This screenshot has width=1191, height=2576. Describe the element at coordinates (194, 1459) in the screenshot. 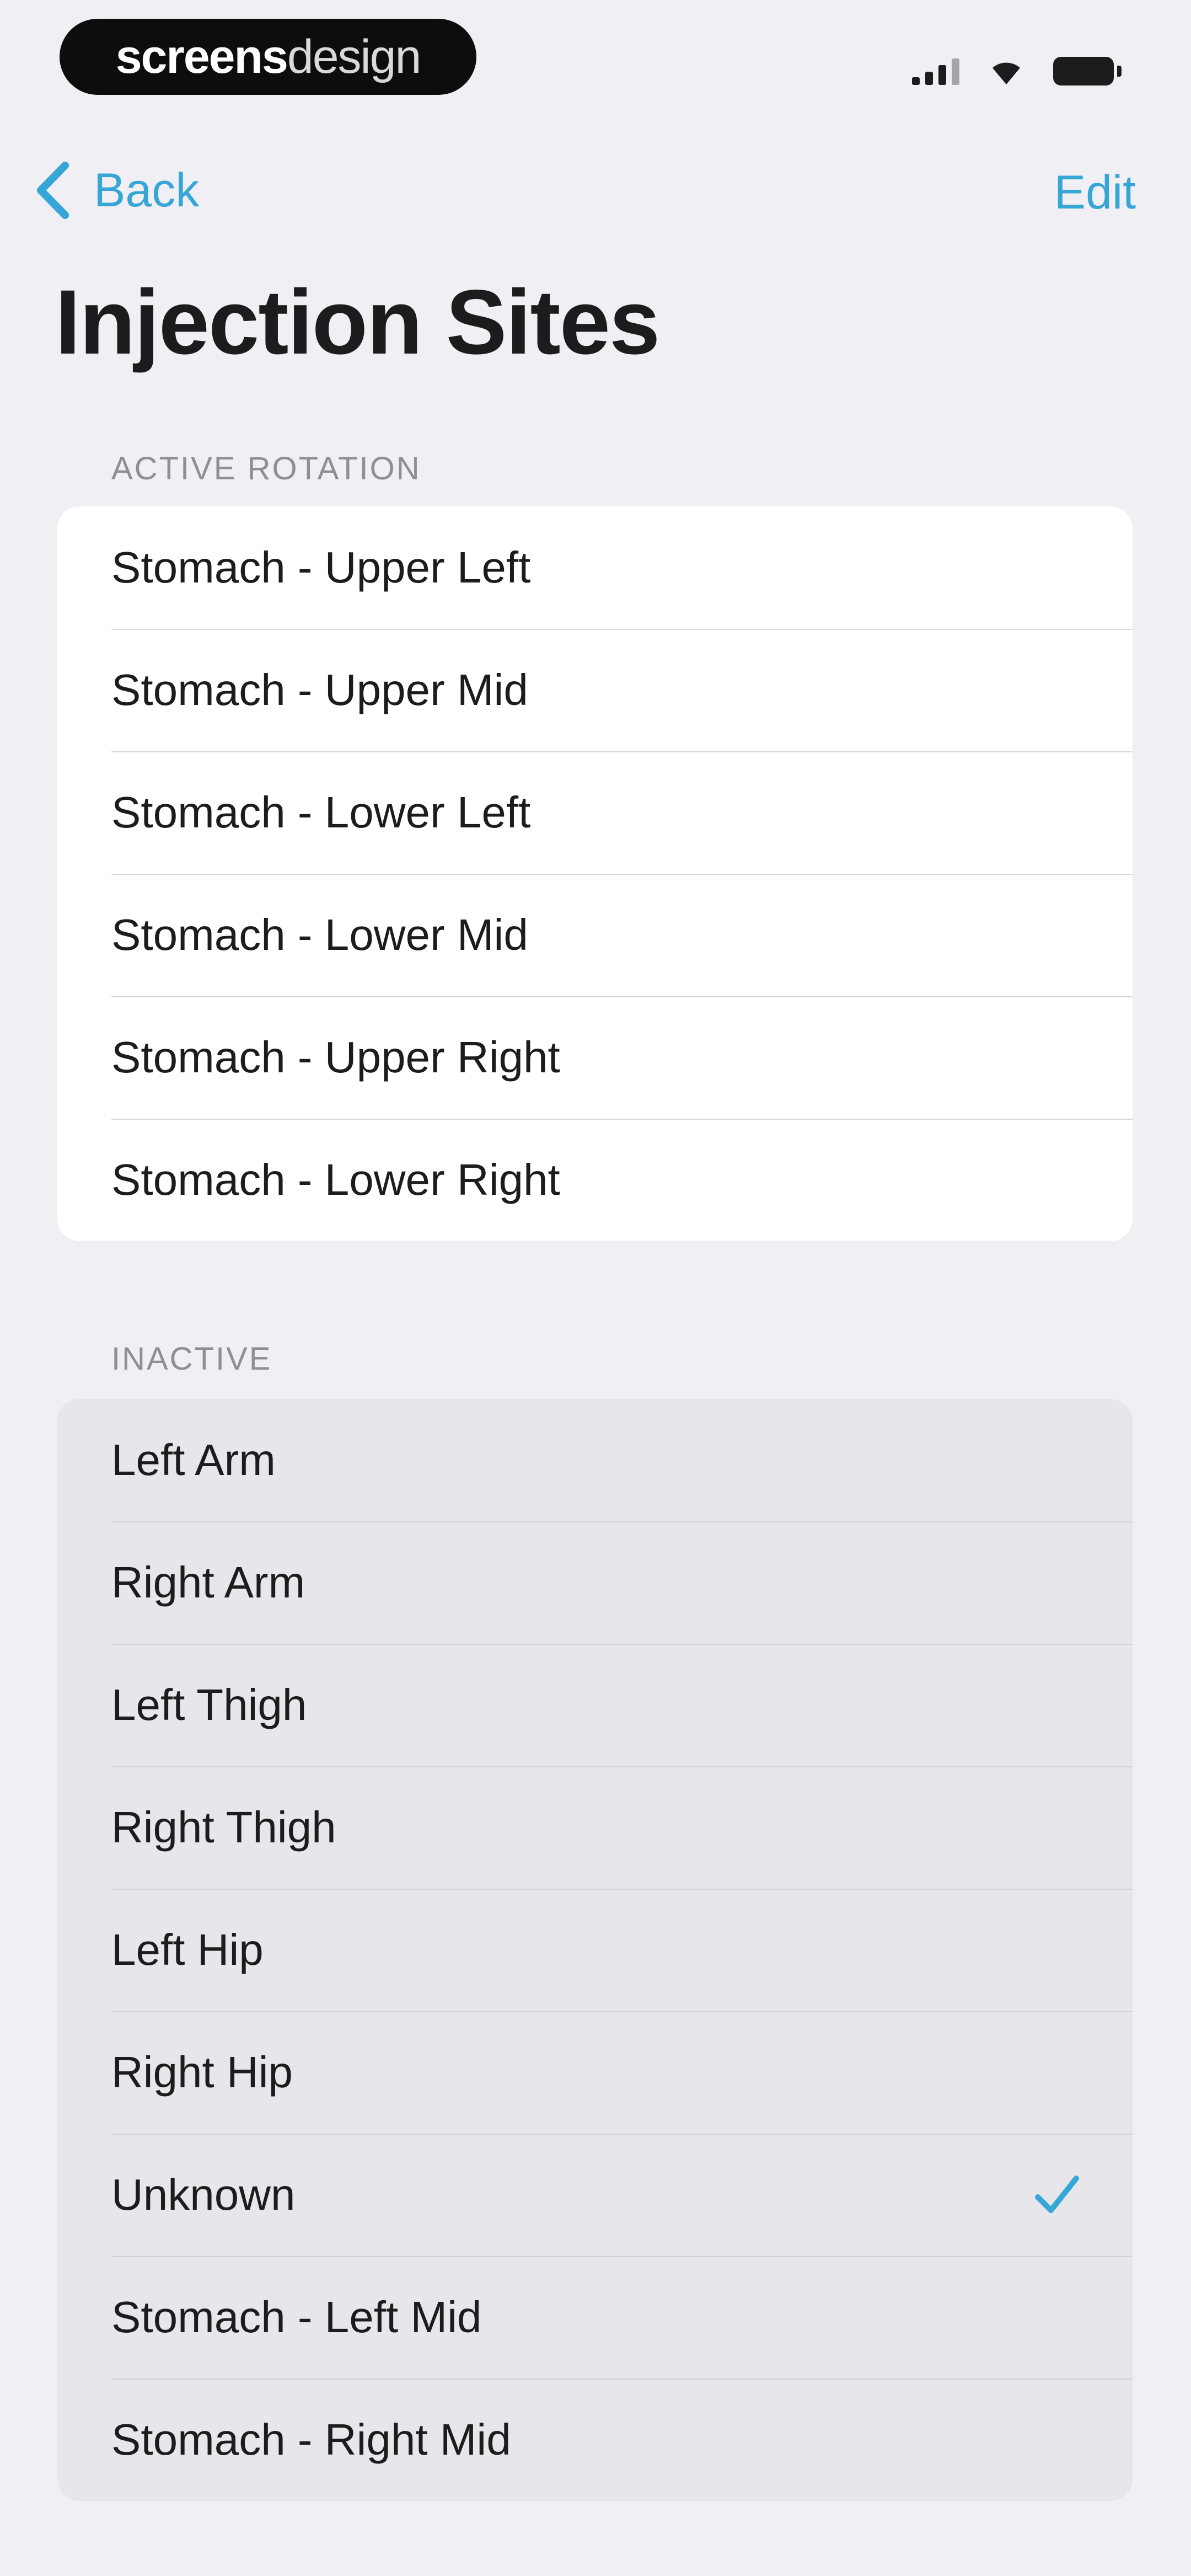

I see `list-item-label: Left Arm` at that location.